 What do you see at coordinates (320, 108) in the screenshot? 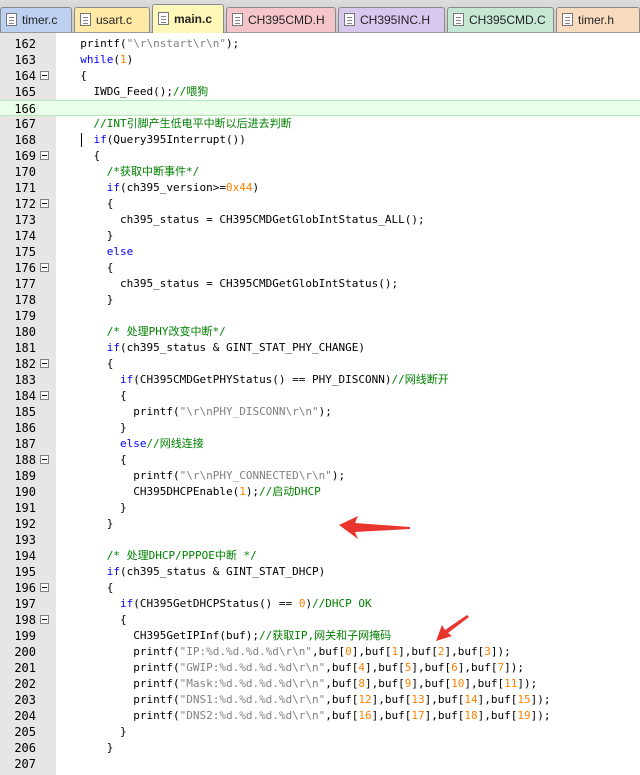
I see `current-line: 166` at bounding box center [320, 108].